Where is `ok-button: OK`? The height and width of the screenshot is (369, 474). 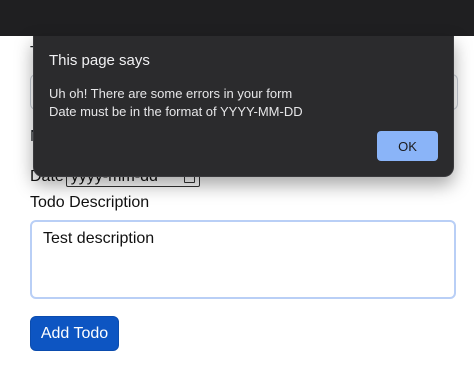 ok-button: OK is located at coordinates (407, 146).